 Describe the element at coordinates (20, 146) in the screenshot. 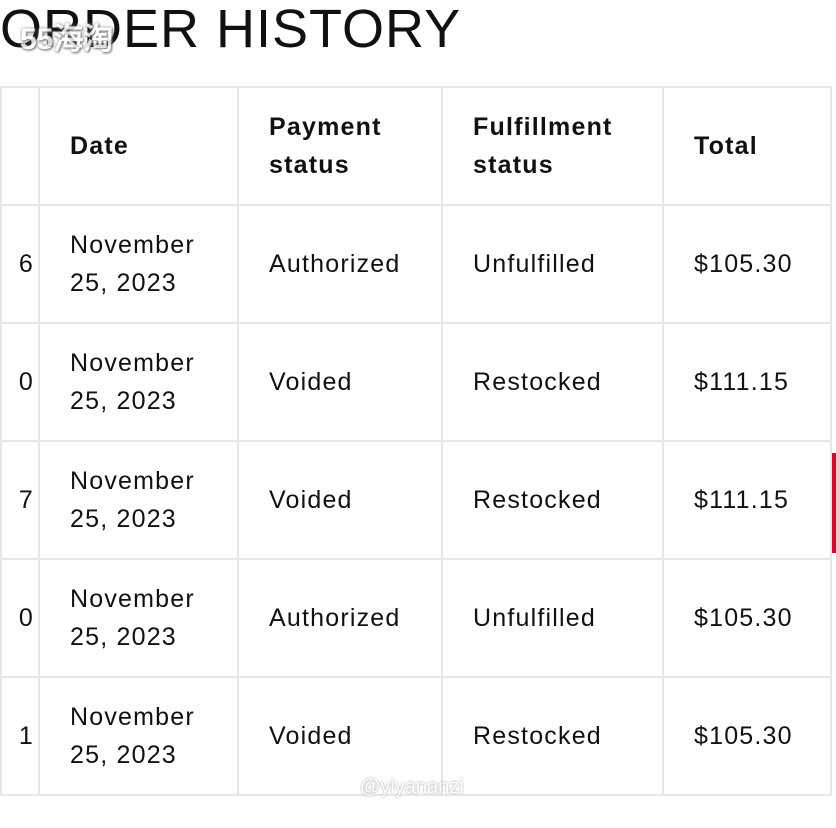

I see `header-order` at that location.